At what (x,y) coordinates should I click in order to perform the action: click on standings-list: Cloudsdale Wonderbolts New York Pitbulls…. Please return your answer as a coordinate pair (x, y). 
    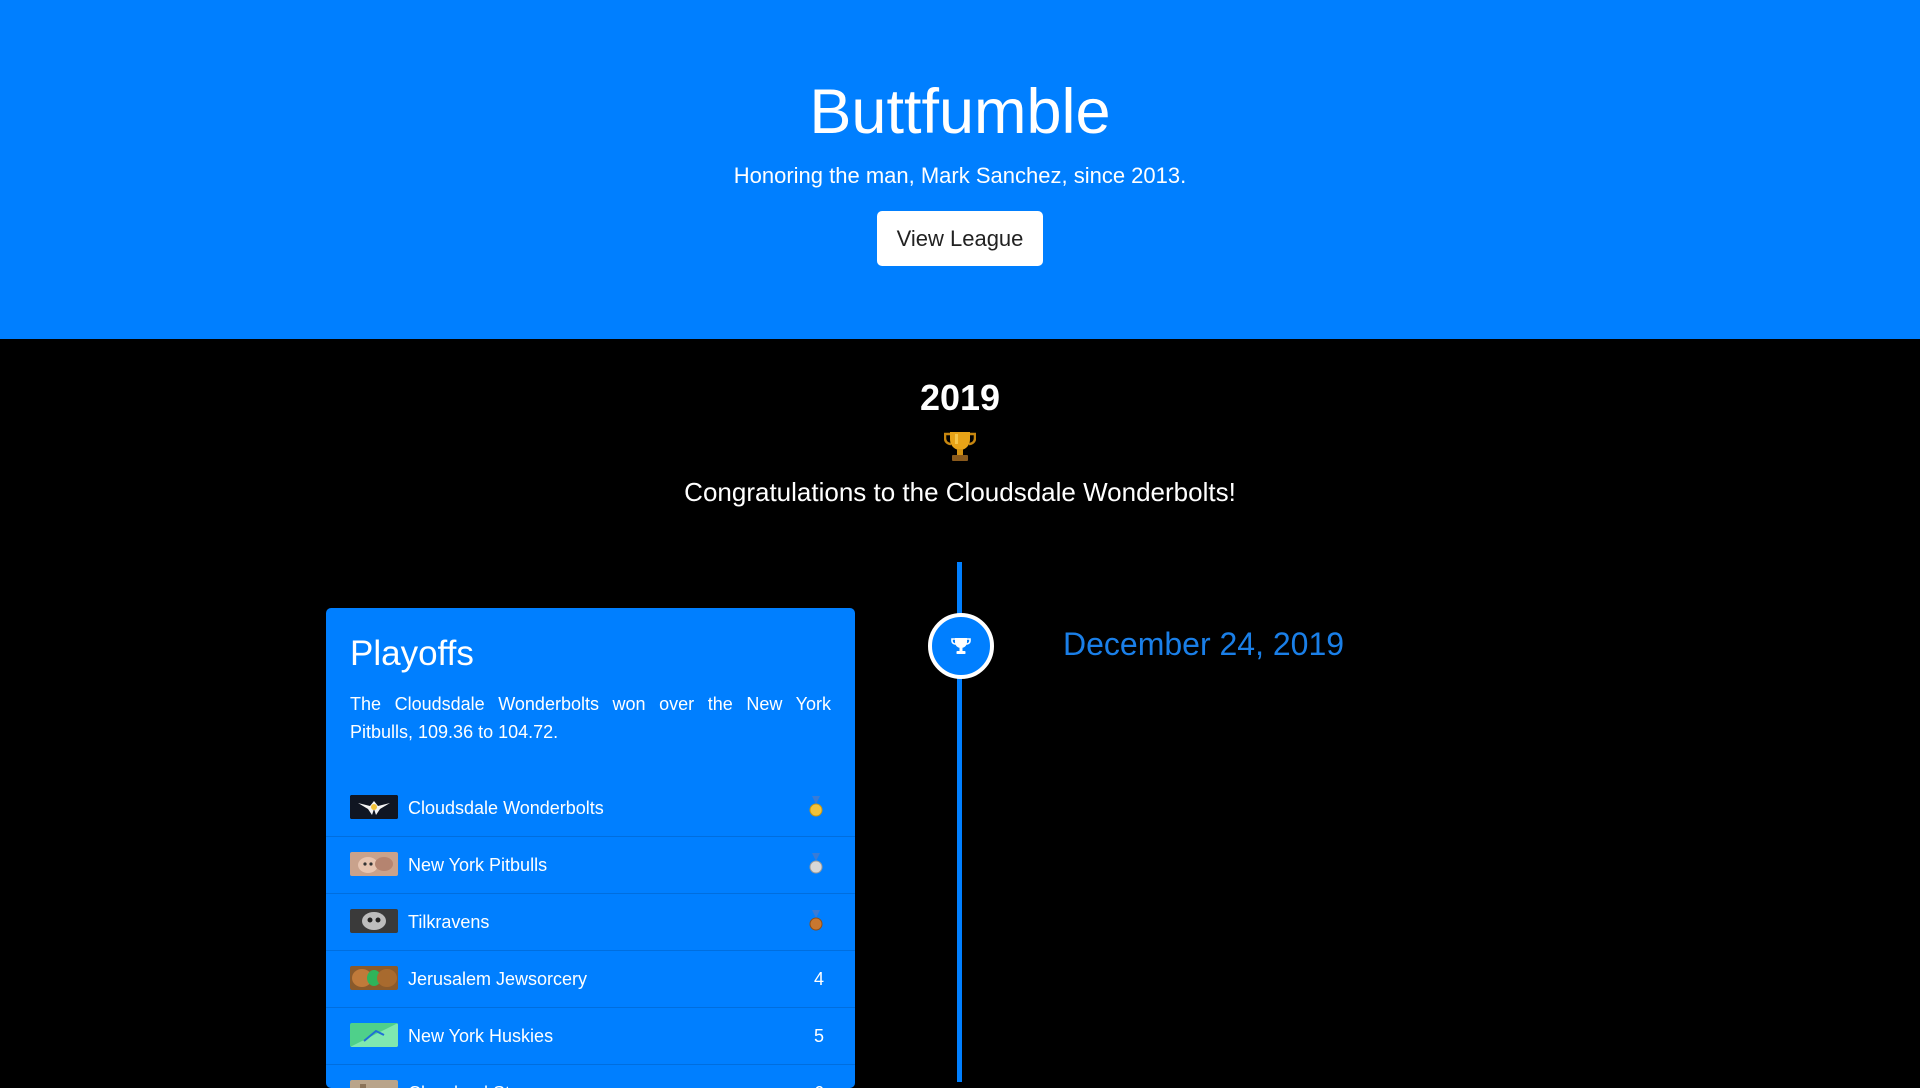
    Looking at the image, I should click on (590, 934).